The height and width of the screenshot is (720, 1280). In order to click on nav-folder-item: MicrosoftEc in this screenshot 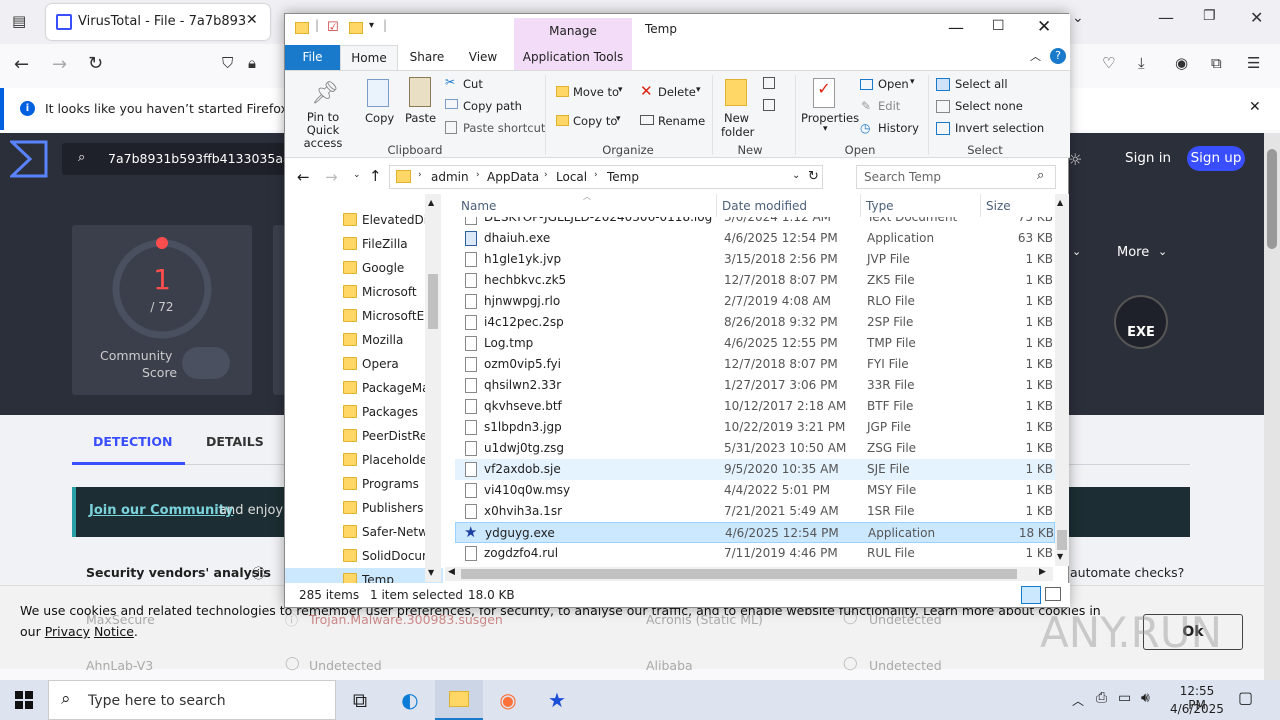, I will do `click(364, 316)`.